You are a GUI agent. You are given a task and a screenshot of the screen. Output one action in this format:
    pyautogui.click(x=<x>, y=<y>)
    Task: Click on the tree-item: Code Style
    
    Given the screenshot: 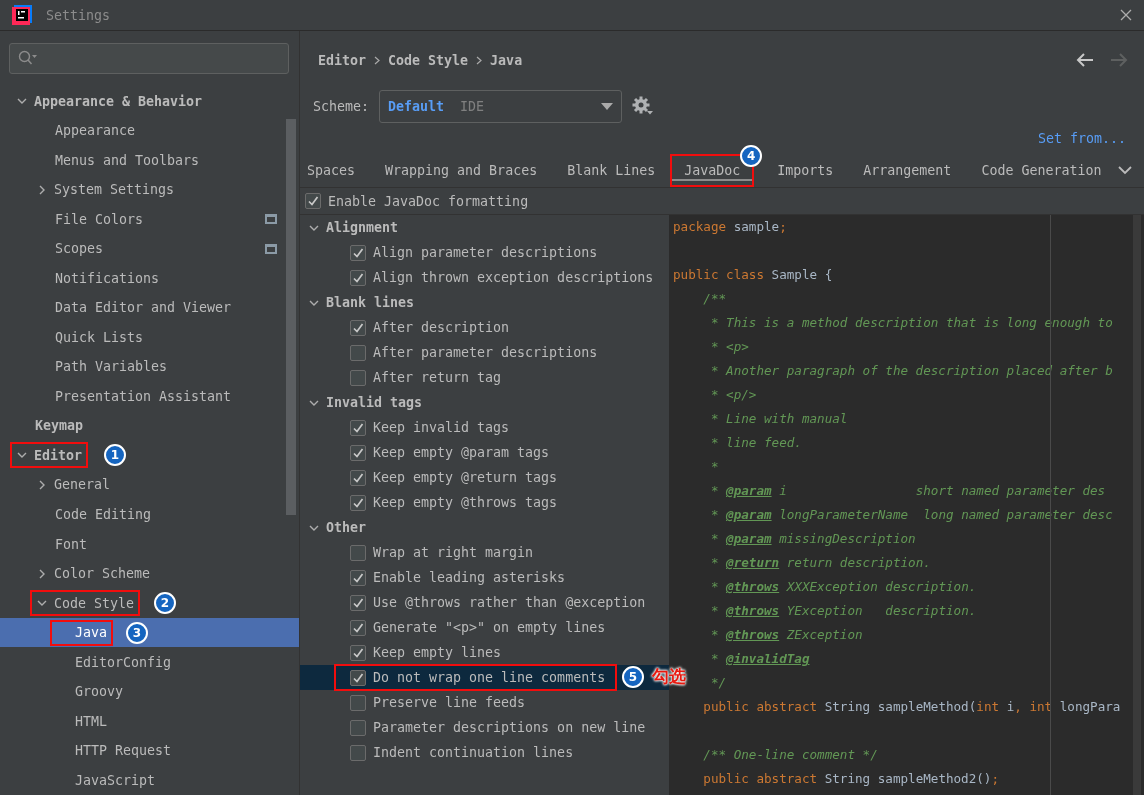 What is the action you would take?
    pyautogui.click(x=85, y=603)
    